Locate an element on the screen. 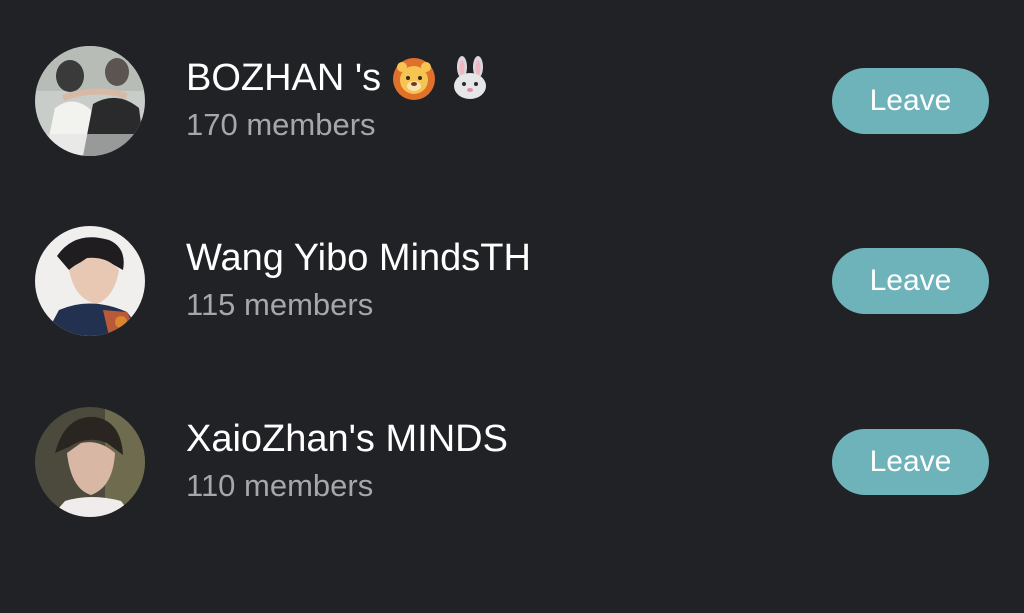 The height and width of the screenshot is (613, 1024). group-info: BOZHAN 's 170 members is located at coordinates (339, 100).